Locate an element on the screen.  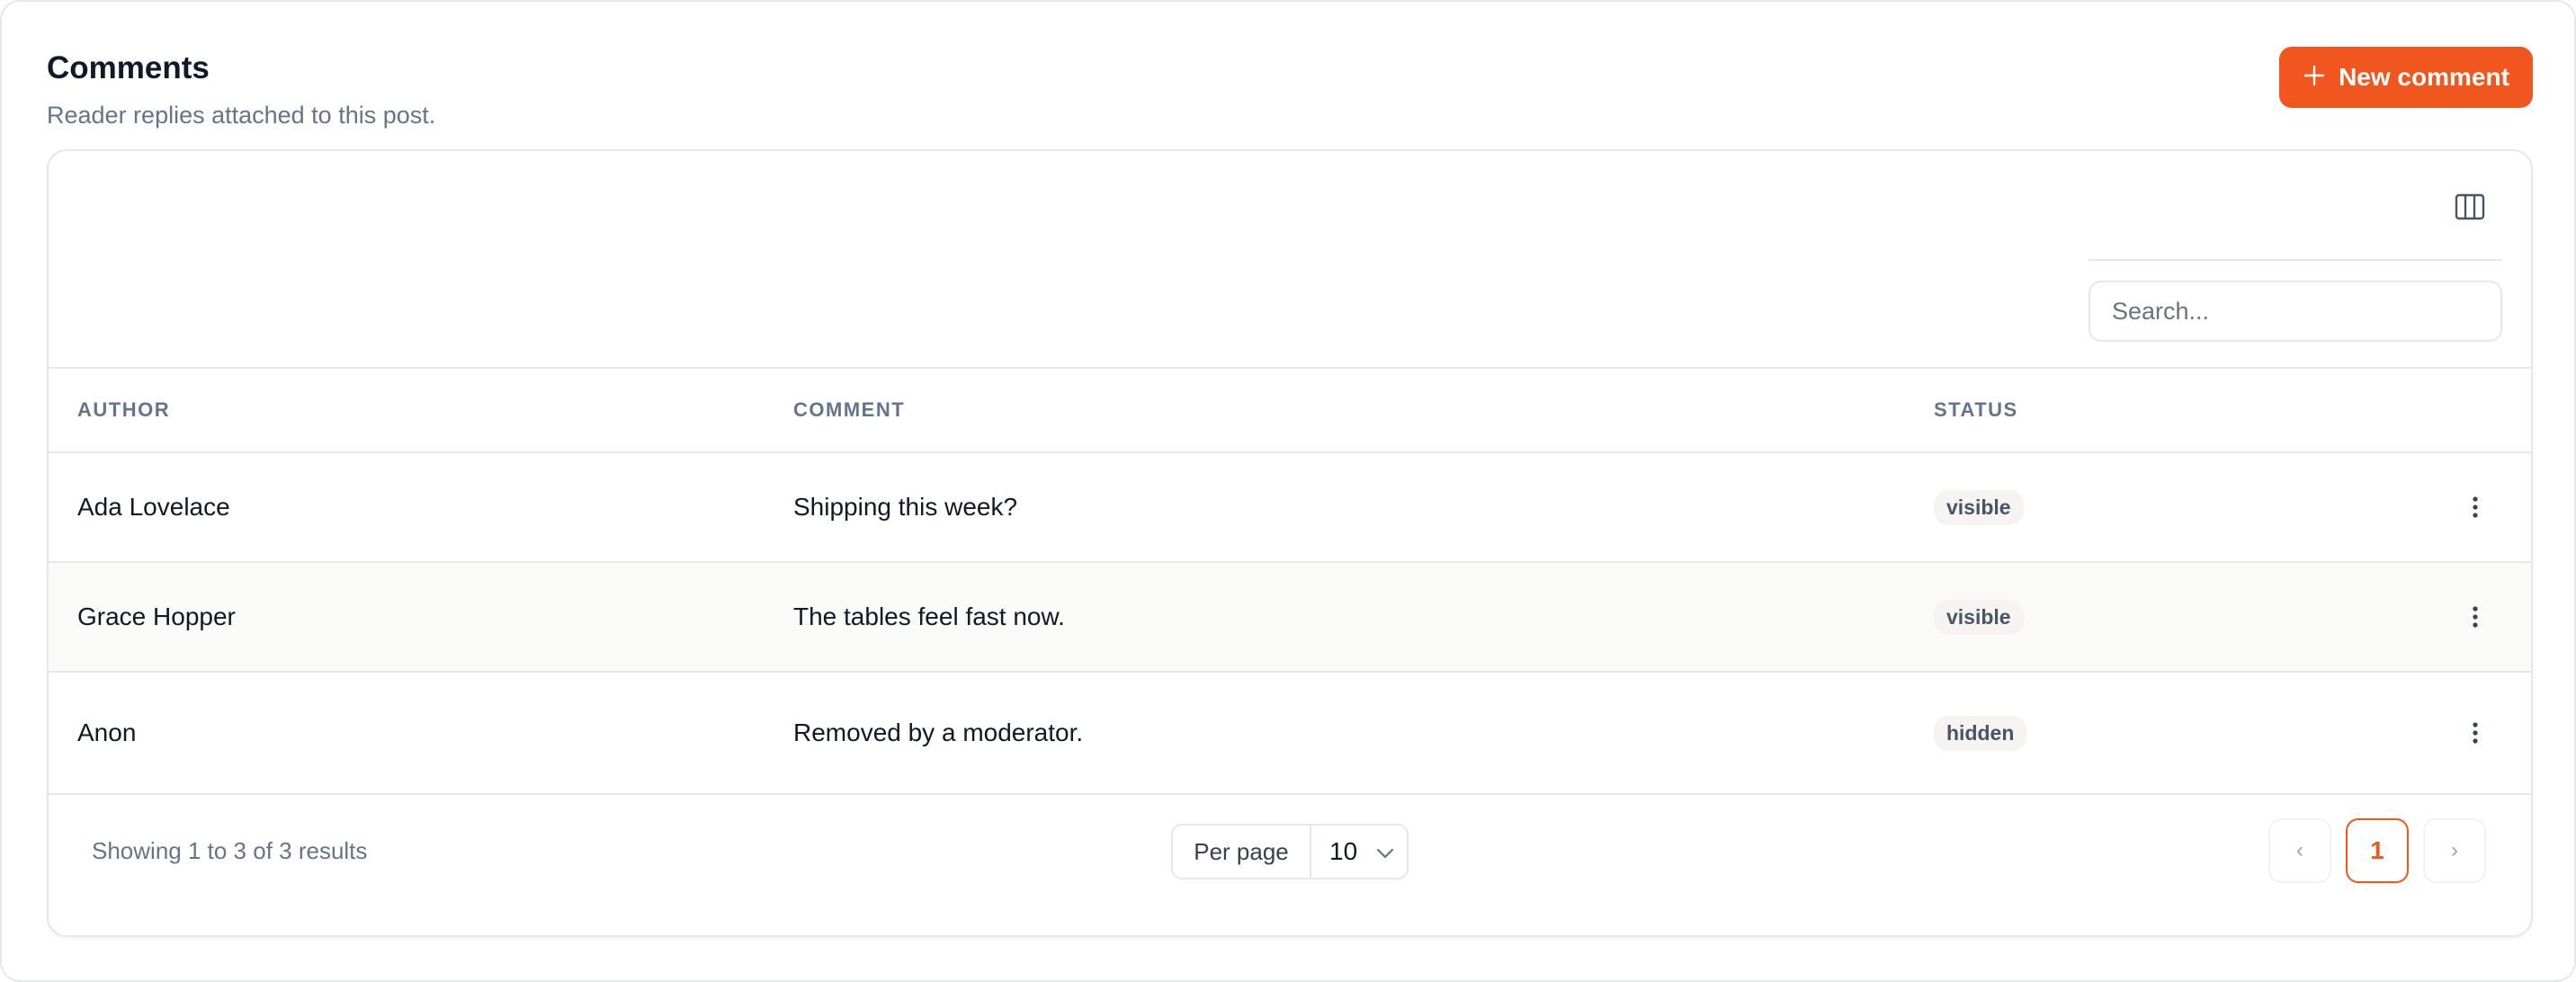
new-comment-label: New comment is located at coordinates (2424, 77).